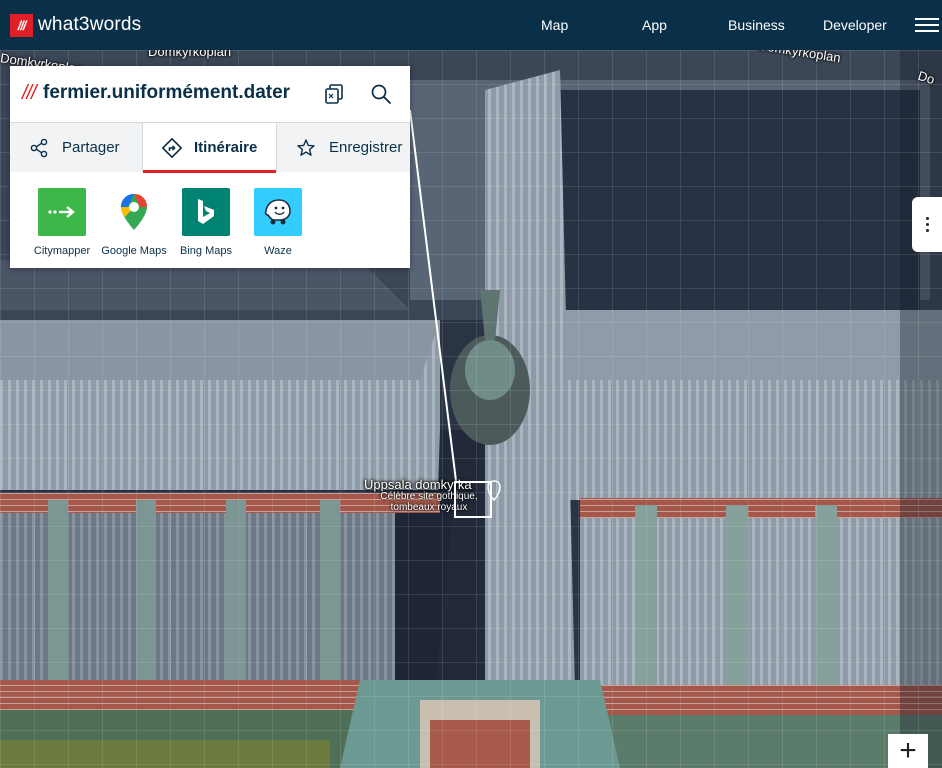 The width and height of the screenshot is (942, 768). I want to click on three-word-address: fermier.uniformément.dater, so click(166, 93).